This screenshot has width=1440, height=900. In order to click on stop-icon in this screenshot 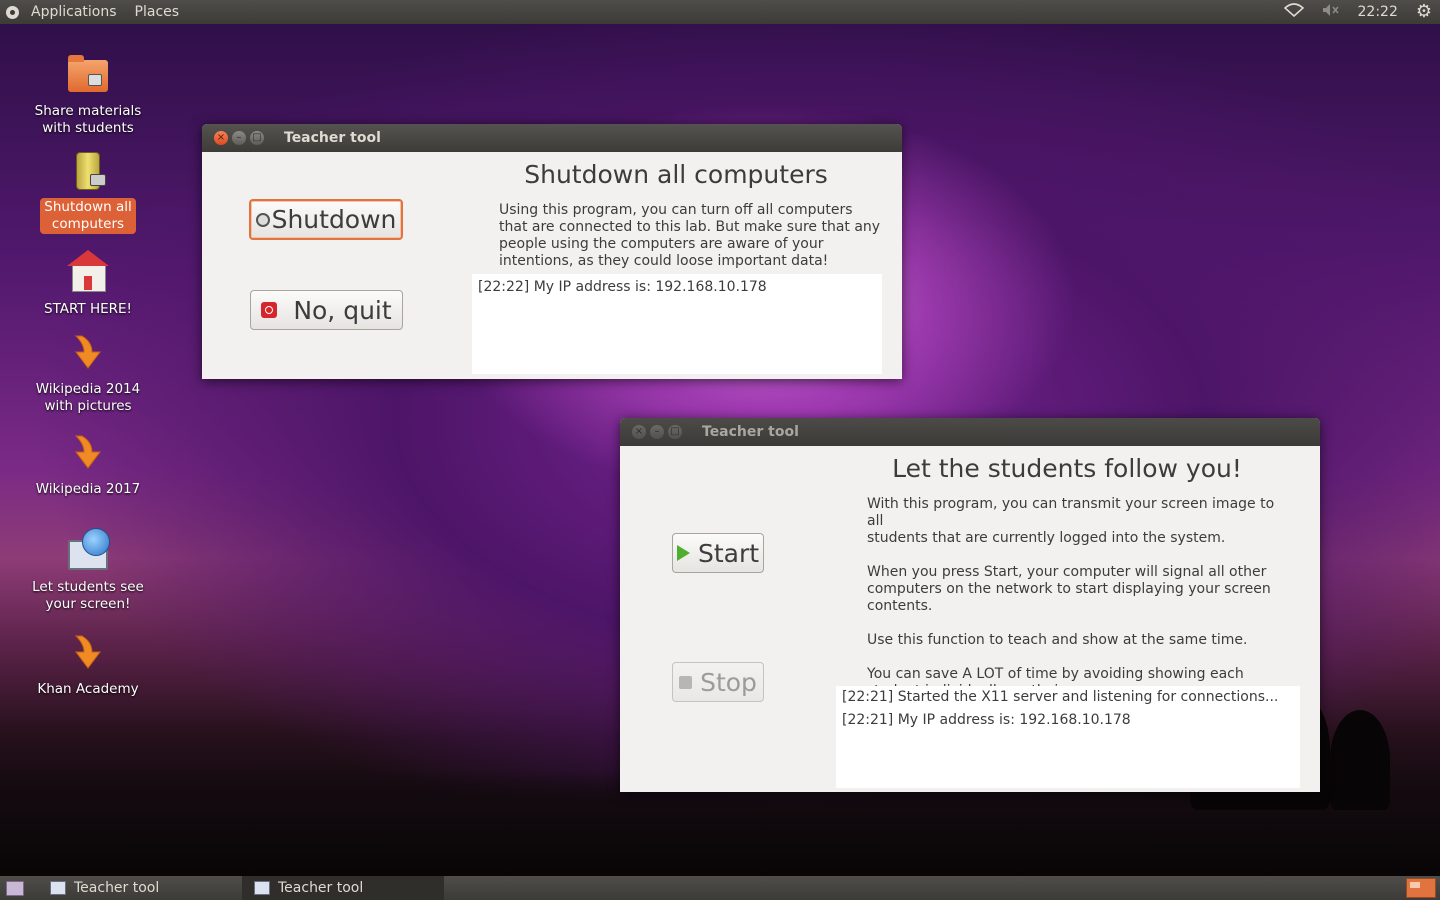, I will do `click(686, 682)`.